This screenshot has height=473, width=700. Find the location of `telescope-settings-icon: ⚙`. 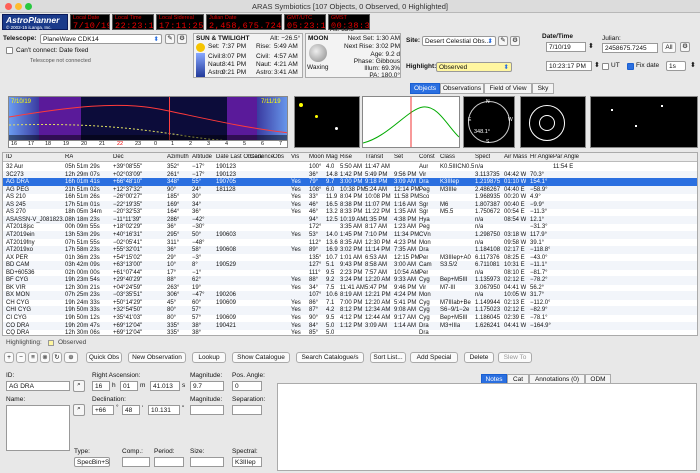

telescope-settings-icon: ⚙ is located at coordinates (182, 39).